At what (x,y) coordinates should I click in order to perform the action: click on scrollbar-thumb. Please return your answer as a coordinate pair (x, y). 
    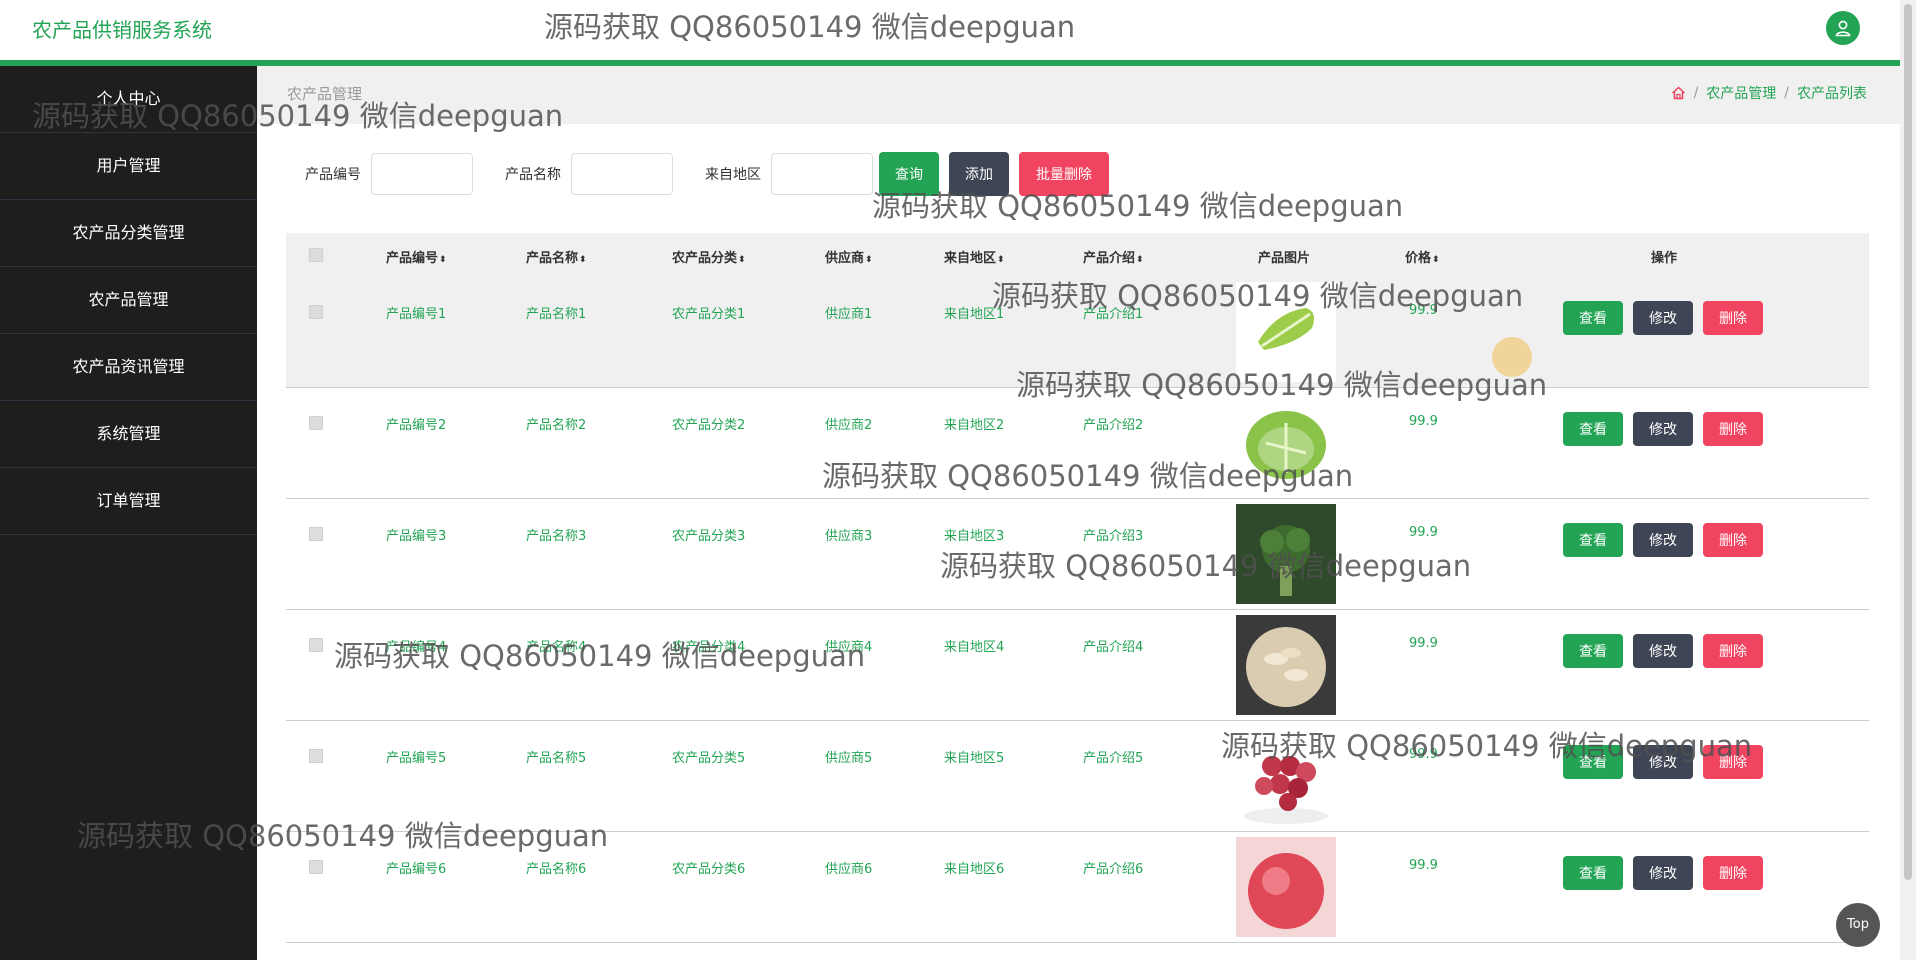
    Looking at the image, I should click on (1908, 442).